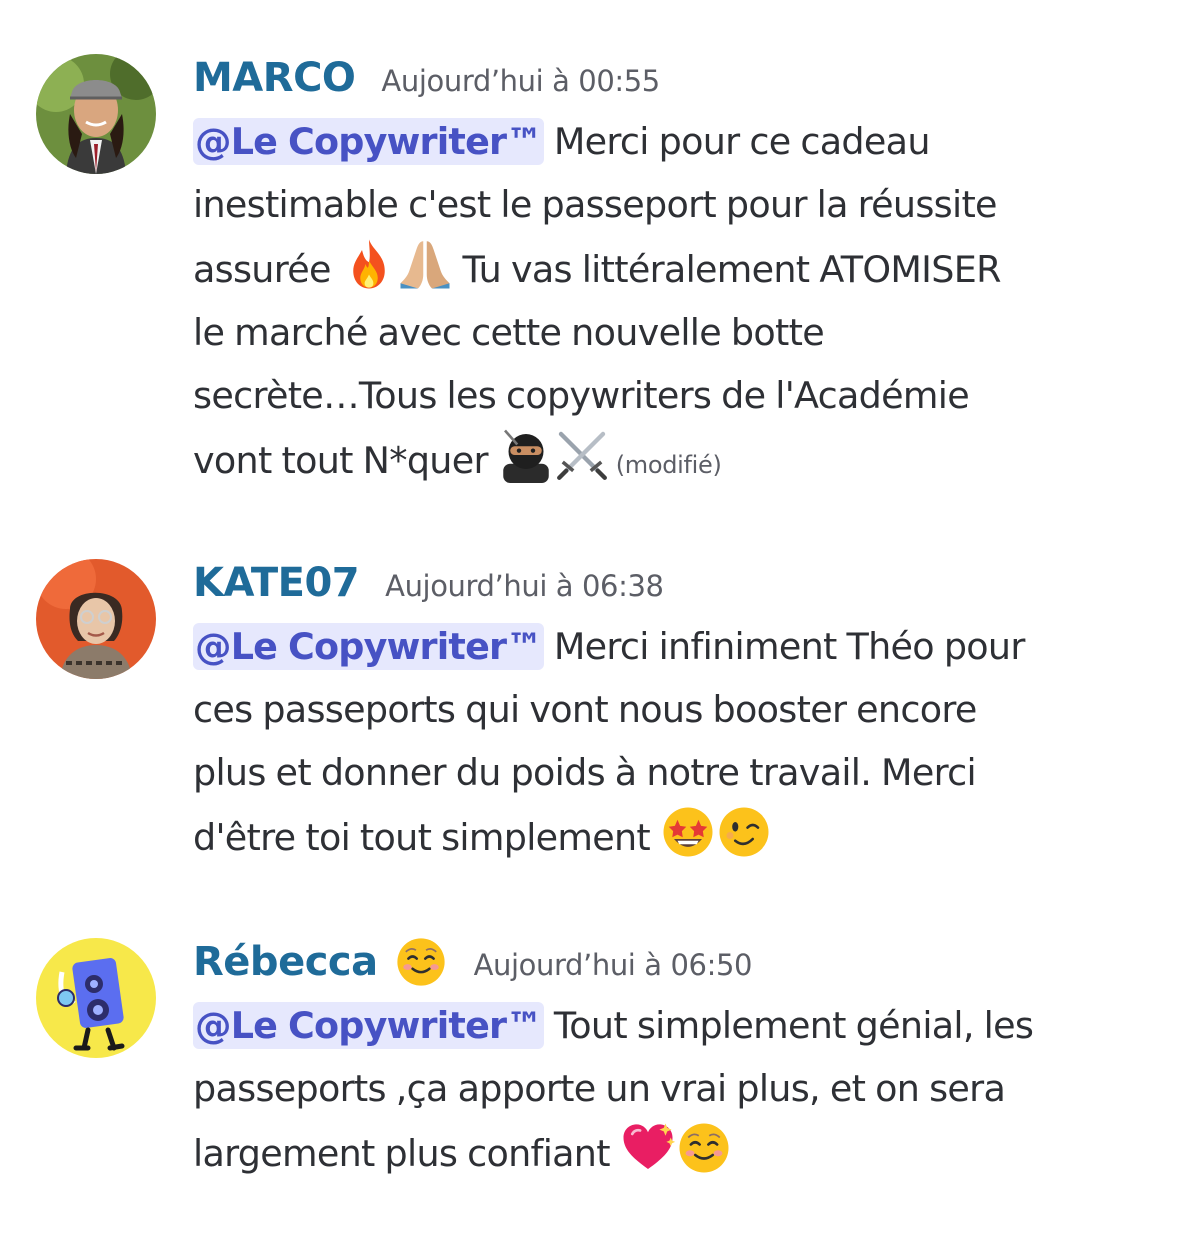  I want to click on message-text: le marché avec cette nouvelle botte, so click(509, 332).